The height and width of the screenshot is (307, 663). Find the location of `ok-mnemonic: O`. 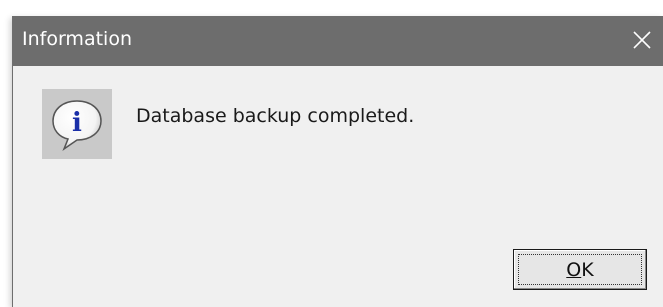

ok-mnemonic: O is located at coordinates (574, 270).